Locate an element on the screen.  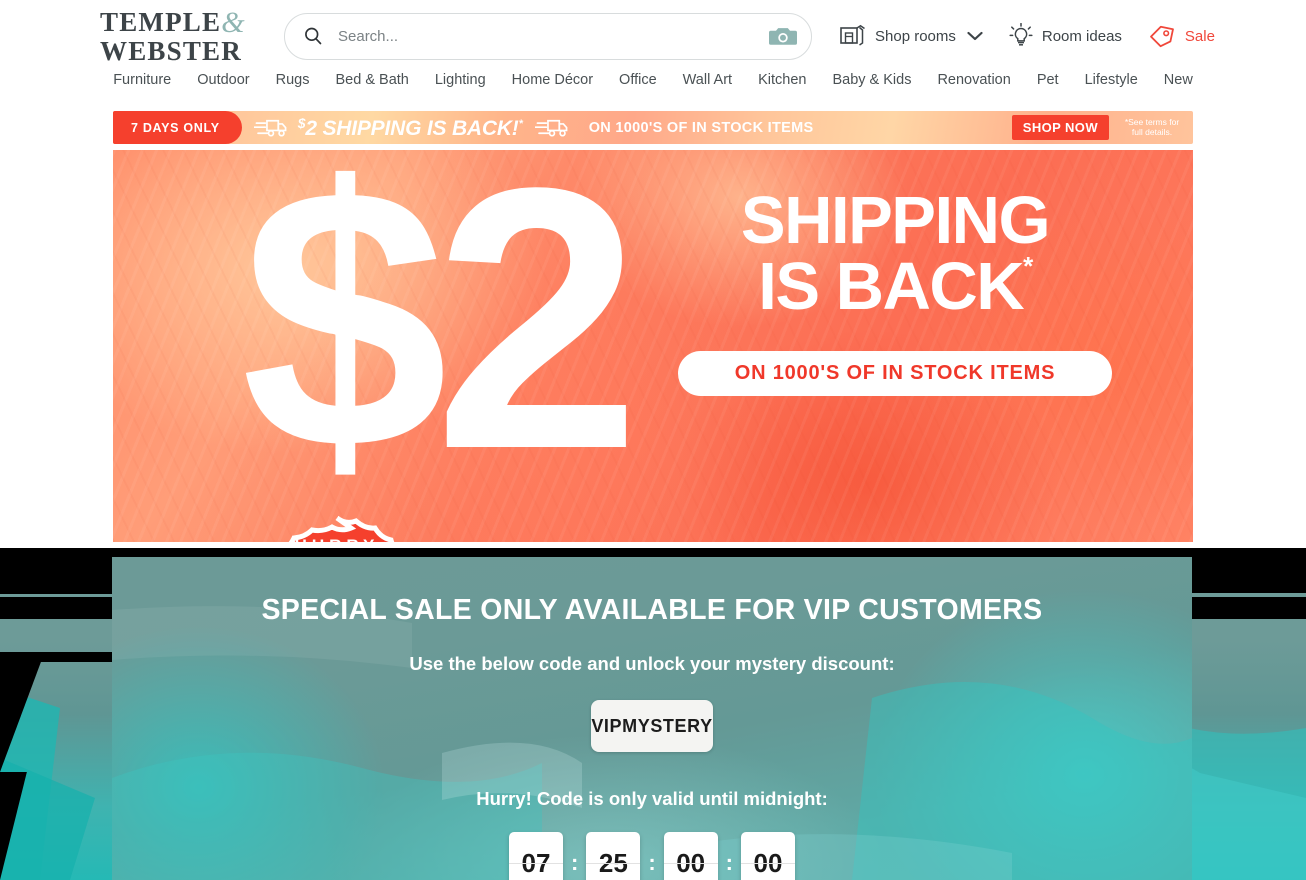
strip-terms-line-2: full details. is located at coordinates (1152, 131).